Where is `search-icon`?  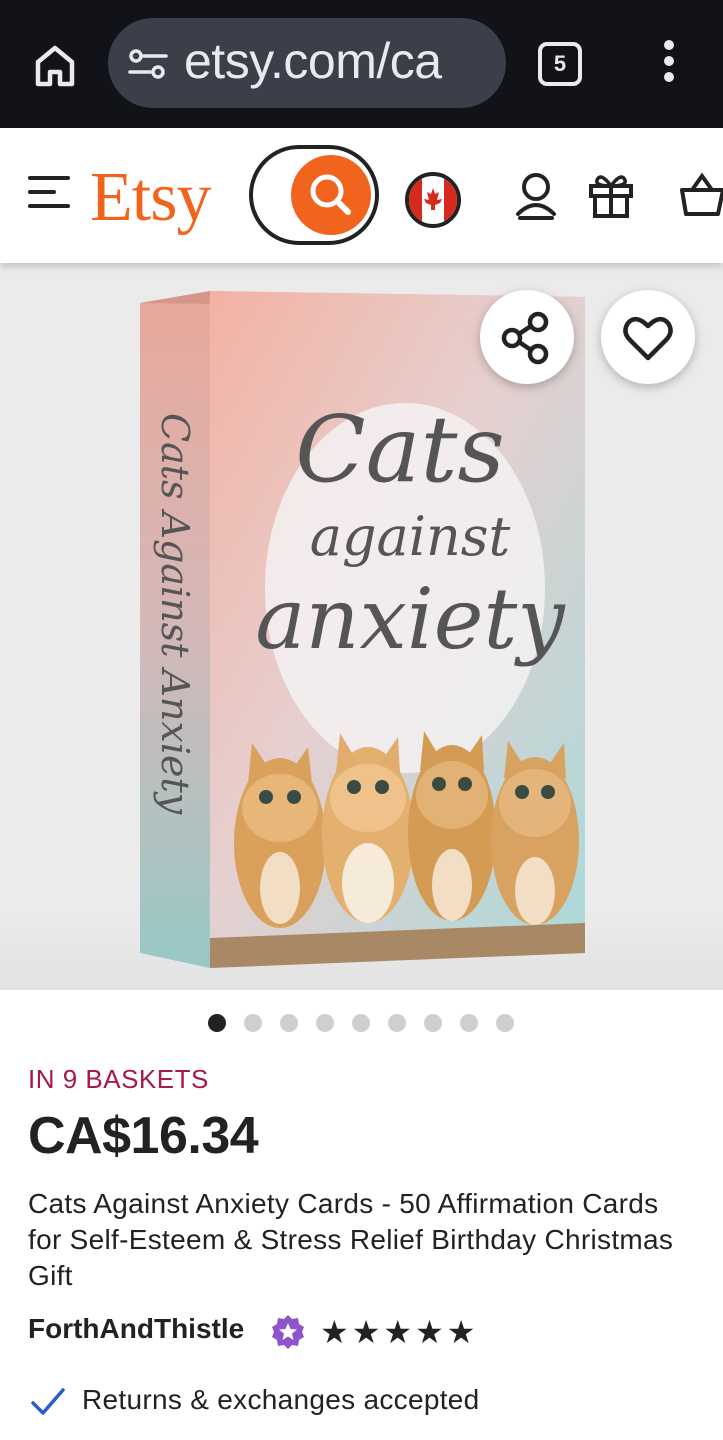 search-icon is located at coordinates (330, 194).